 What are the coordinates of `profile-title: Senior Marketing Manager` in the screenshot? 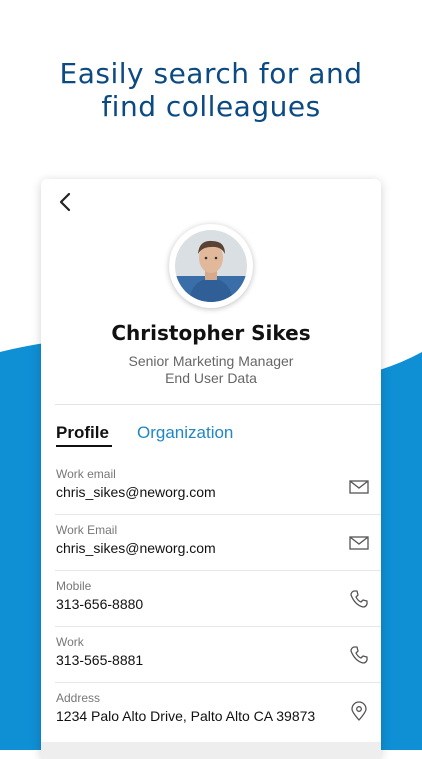 It's located at (211, 361).